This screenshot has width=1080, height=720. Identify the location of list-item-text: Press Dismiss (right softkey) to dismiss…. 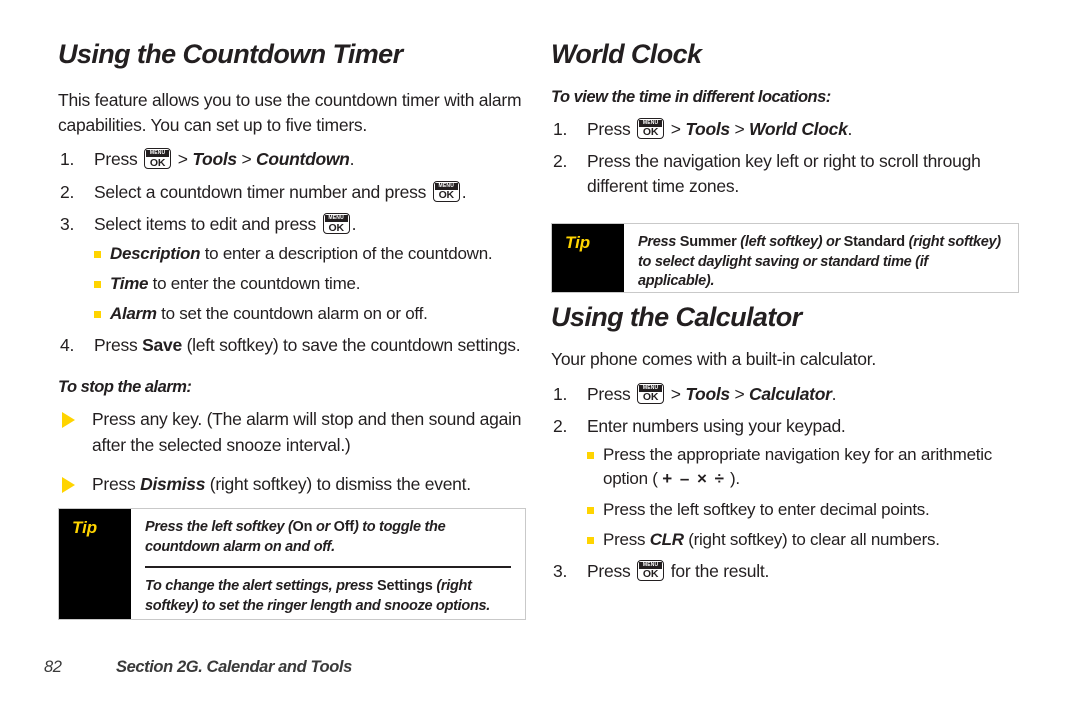
(281, 484).